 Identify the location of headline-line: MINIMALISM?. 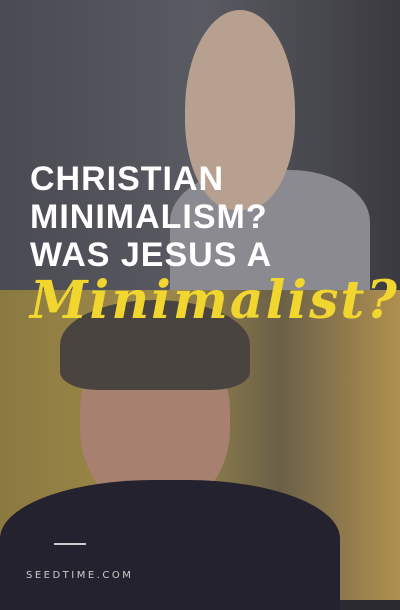
(149, 217).